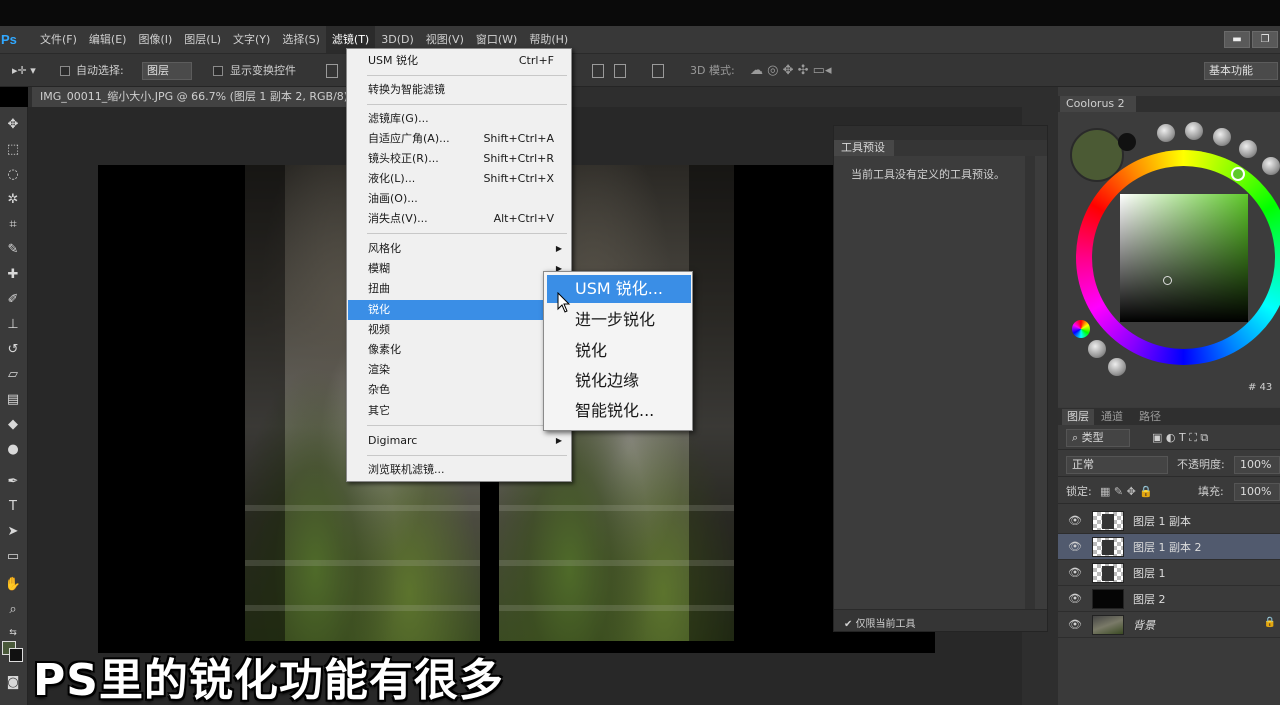 The width and height of the screenshot is (1280, 705). I want to click on auto-align-icon, so click(658, 71).